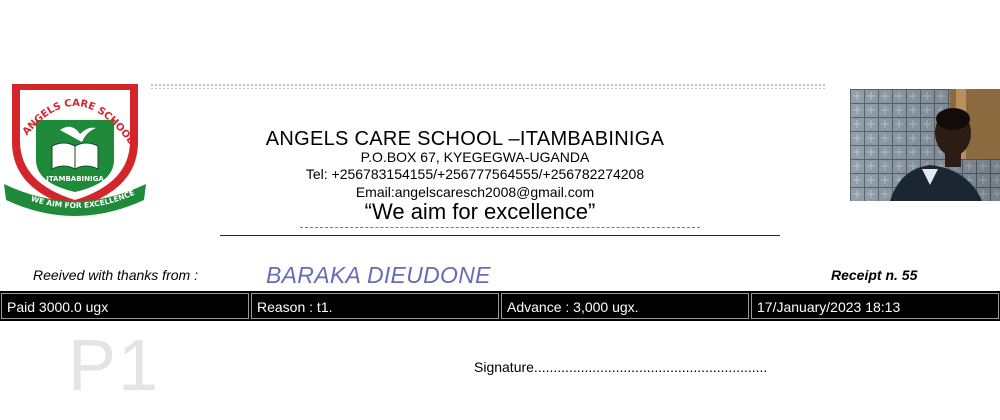  Describe the element at coordinates (500, 227) in the screenshot. I see `header-dashed-rule` at that location.